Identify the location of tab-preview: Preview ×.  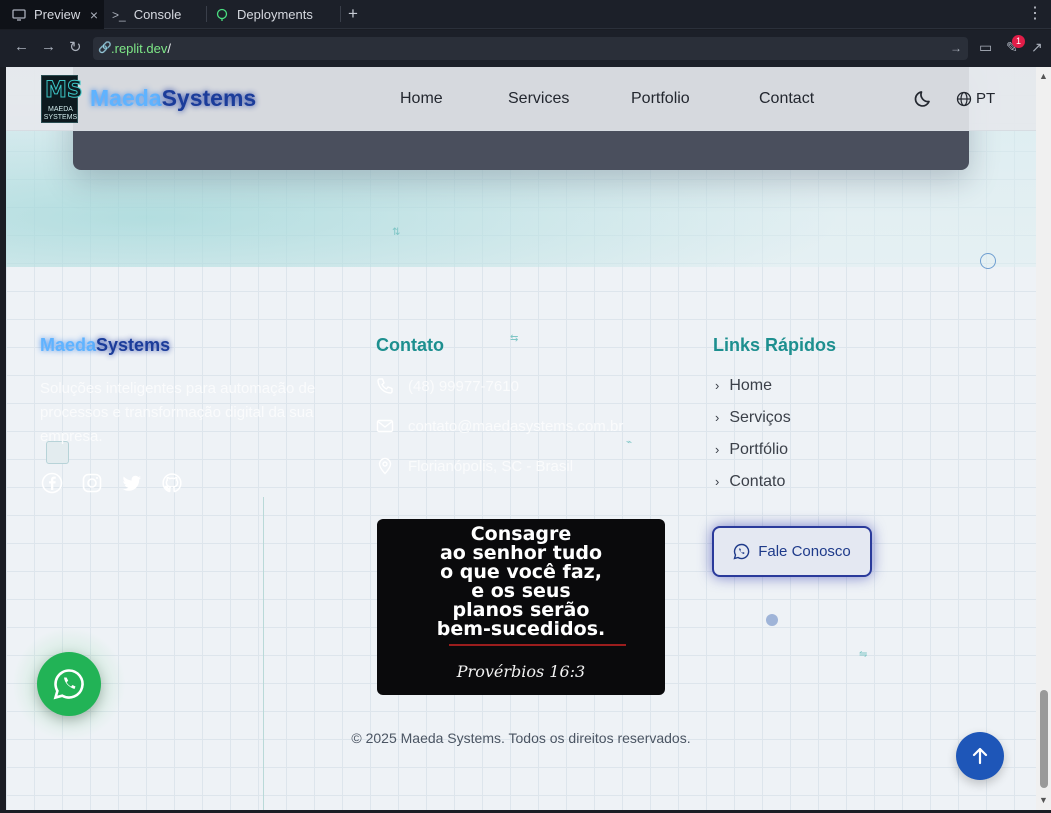
(52, 14).